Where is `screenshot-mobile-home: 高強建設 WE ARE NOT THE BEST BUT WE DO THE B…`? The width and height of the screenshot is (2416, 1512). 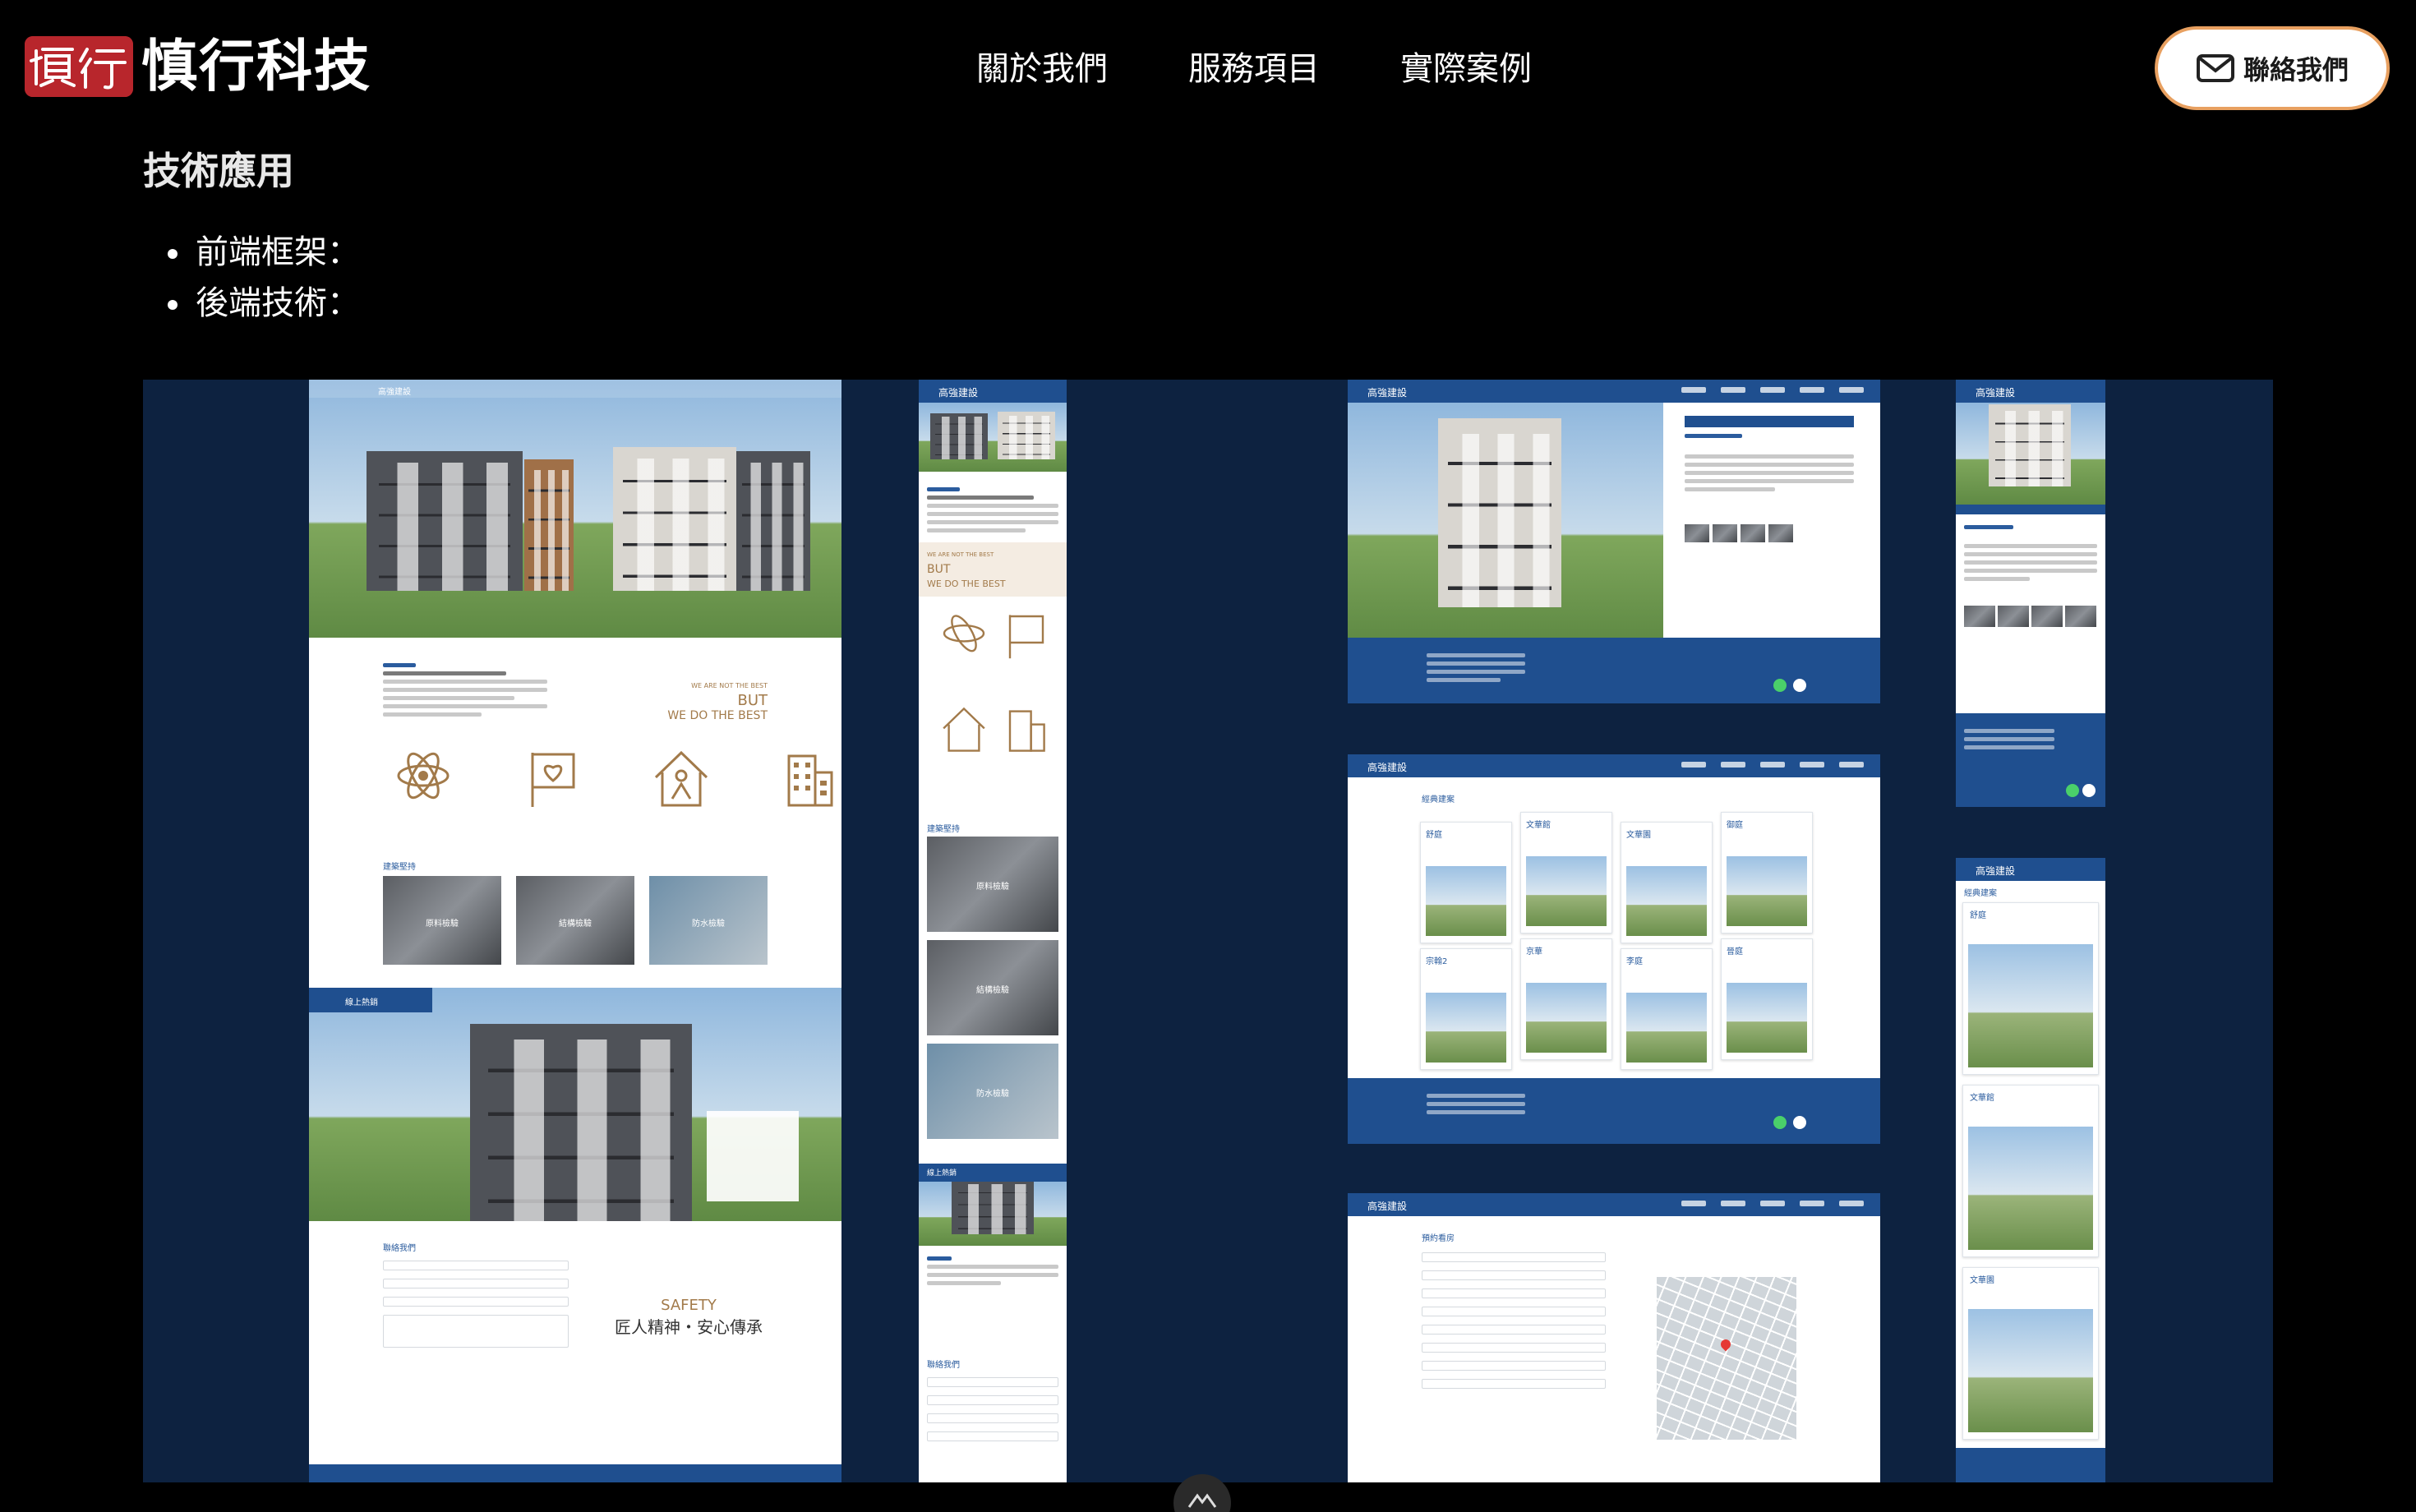 screenshot-mobile-home: 高強建設 WE ARE NOT THE BEST BUT WE DO THE B… is located at coordinates (993, 931).